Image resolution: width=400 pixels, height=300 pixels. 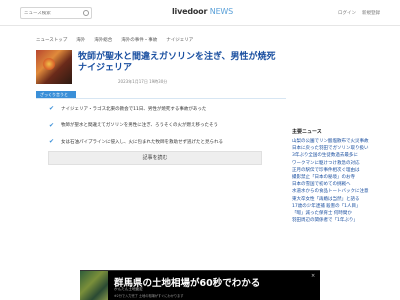 I want to click on breadcrumb-item: 海外の事件・事故, so click(x=139, y=40).